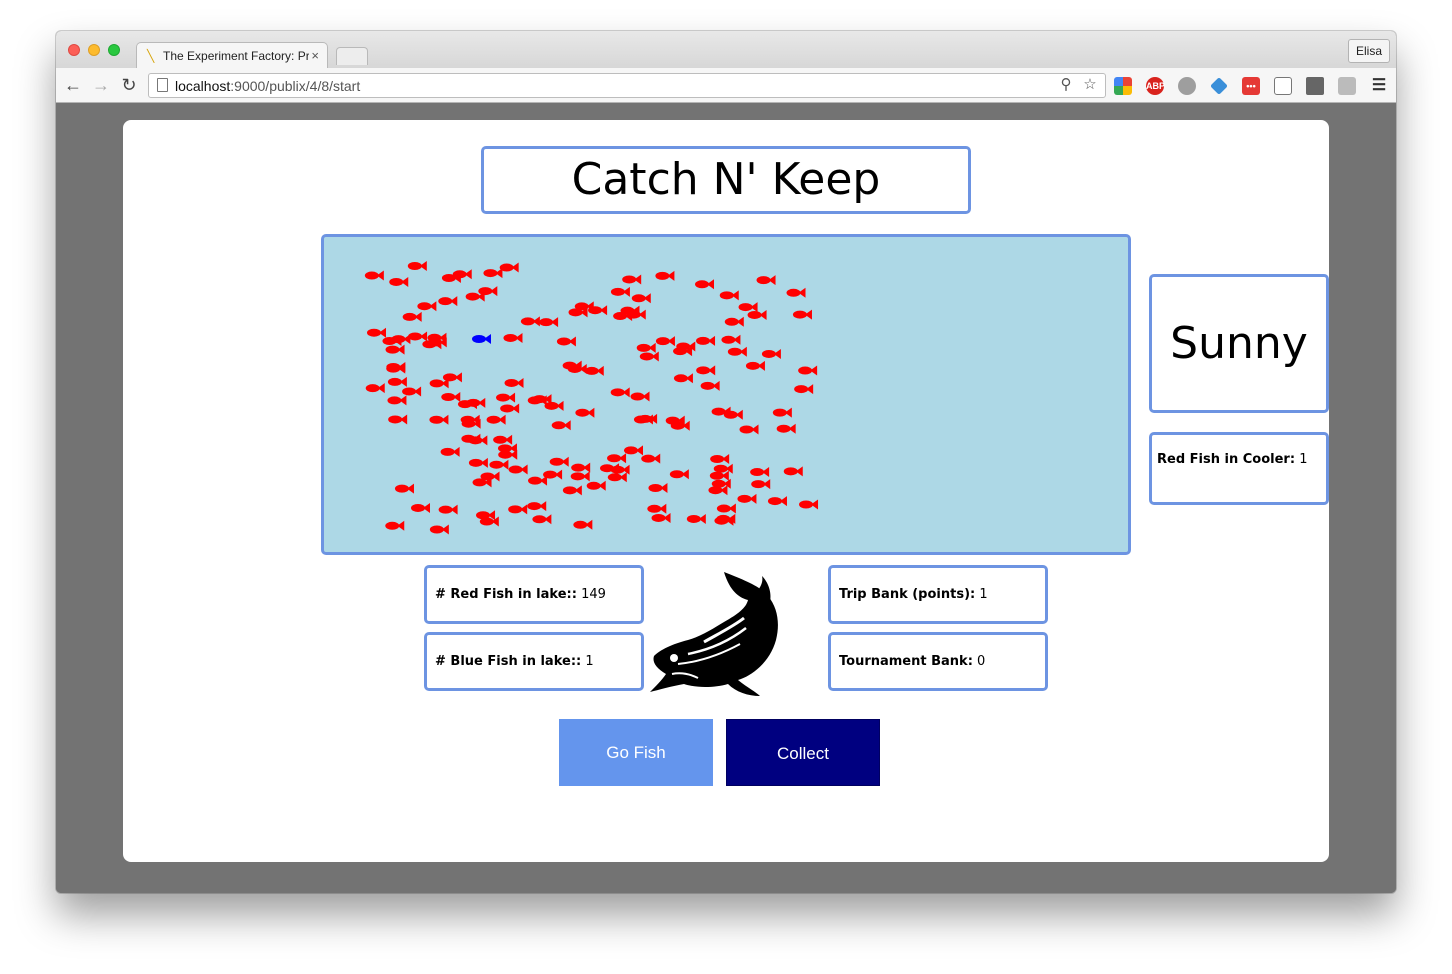 This screenshot has width=1452, height=974. What do you see at coordinates (1090, 85) in the screenshot?
I see `bookmark-star-icon: ☆` at bounding box center [1090, 85].